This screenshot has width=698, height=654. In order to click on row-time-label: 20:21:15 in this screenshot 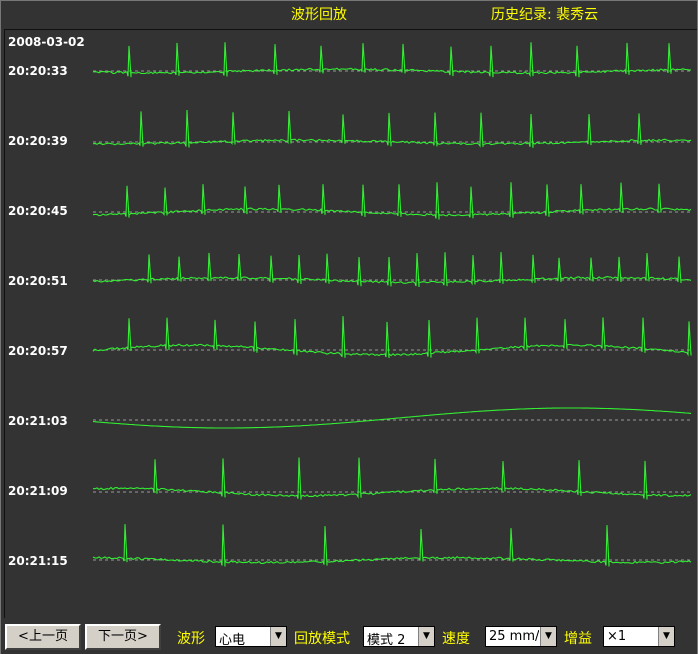, I will do `click(38, 561)`.